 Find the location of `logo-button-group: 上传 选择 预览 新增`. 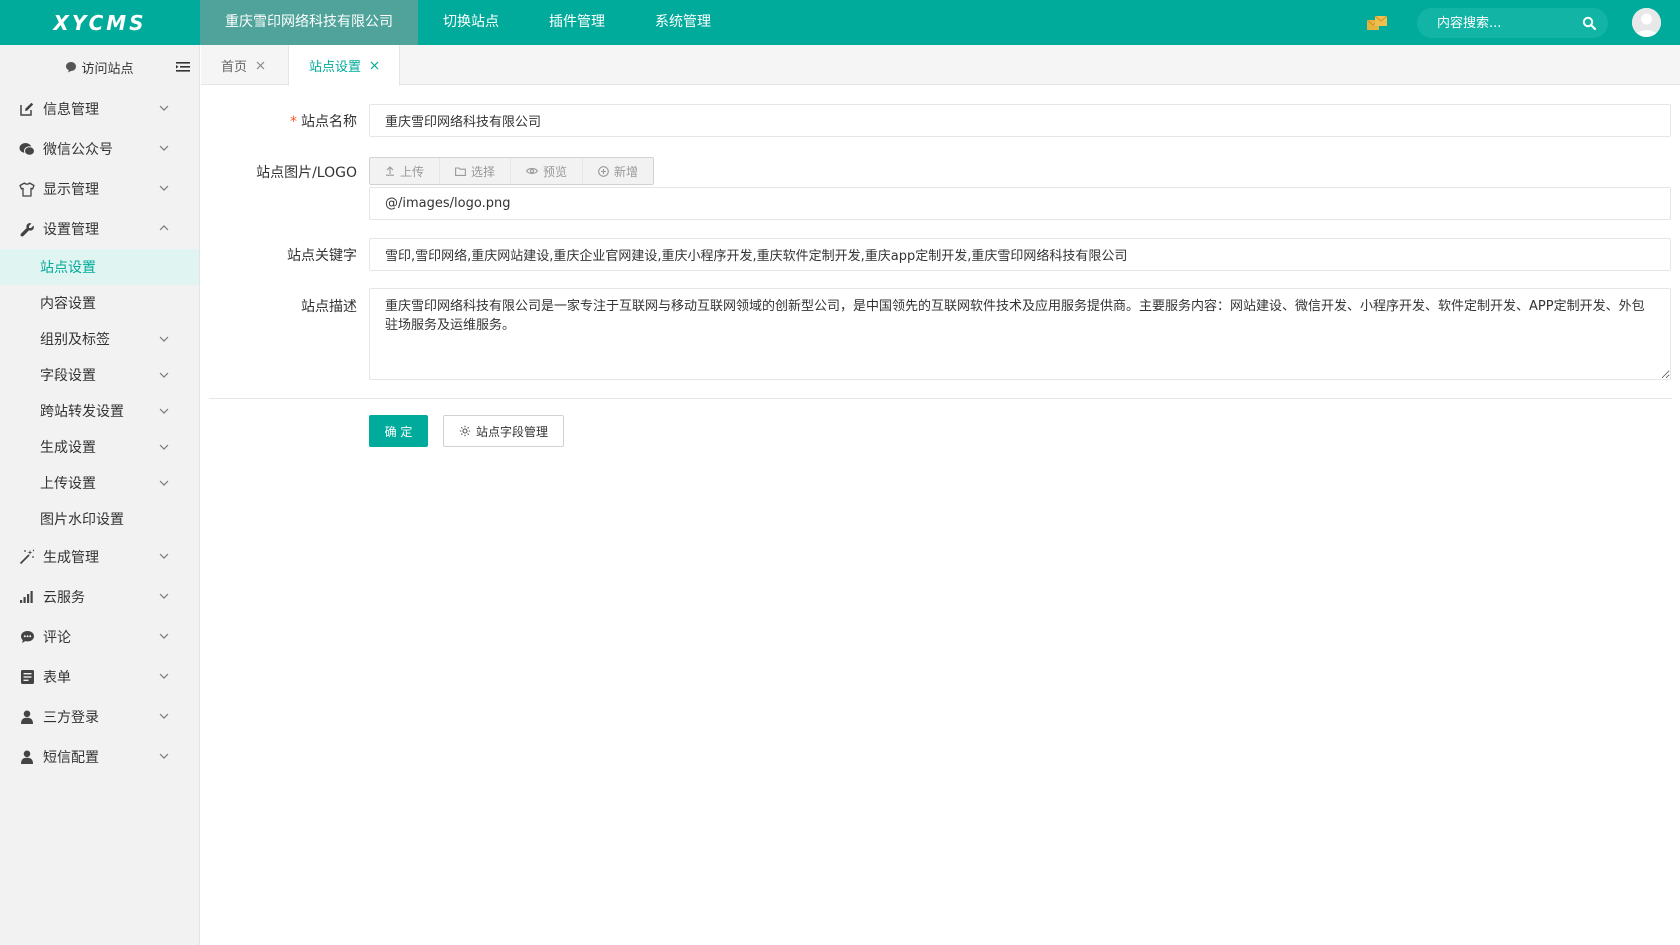

logo-button-group: 上传 选择 预览 新增 is located at coordinates (512, 171).